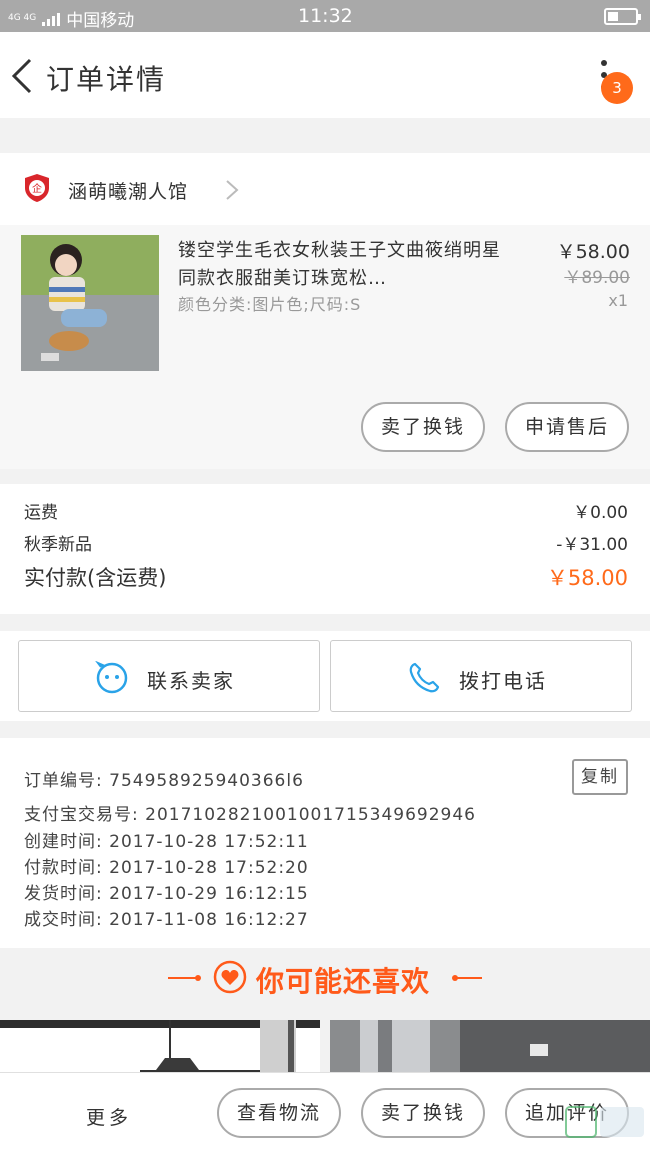  I want to click on status-bar: 4G 4G 中国移动 11:32, so click(325, 16).